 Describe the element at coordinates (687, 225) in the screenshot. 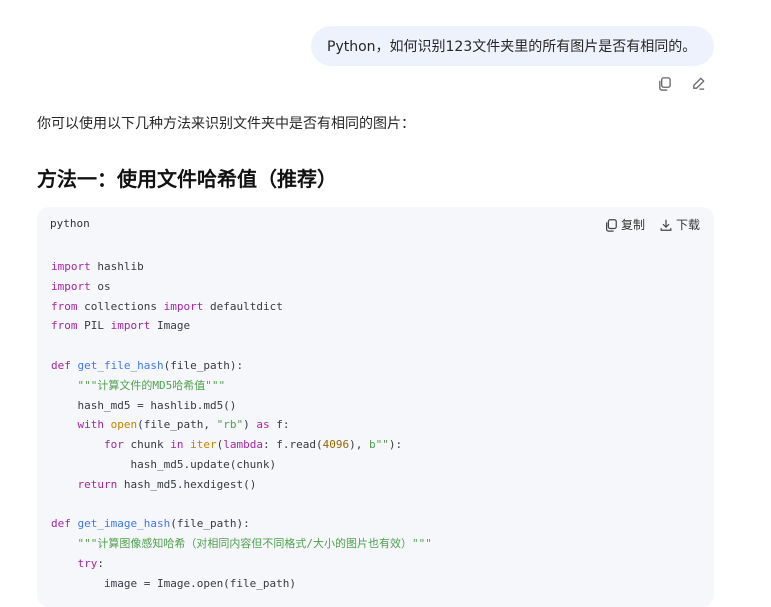

I see `download-code-label: 下载` at that location.